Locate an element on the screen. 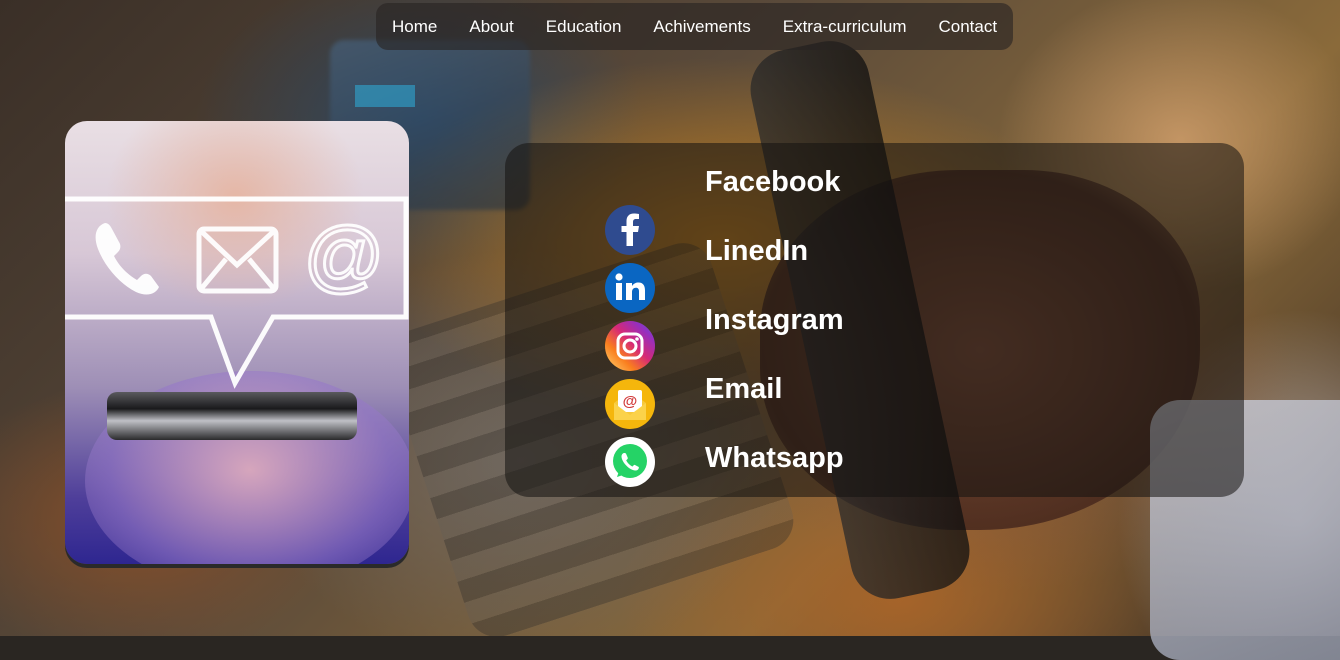  nav-extra-curriculum: Extra-curriculum is located at coordinates (845, 27).